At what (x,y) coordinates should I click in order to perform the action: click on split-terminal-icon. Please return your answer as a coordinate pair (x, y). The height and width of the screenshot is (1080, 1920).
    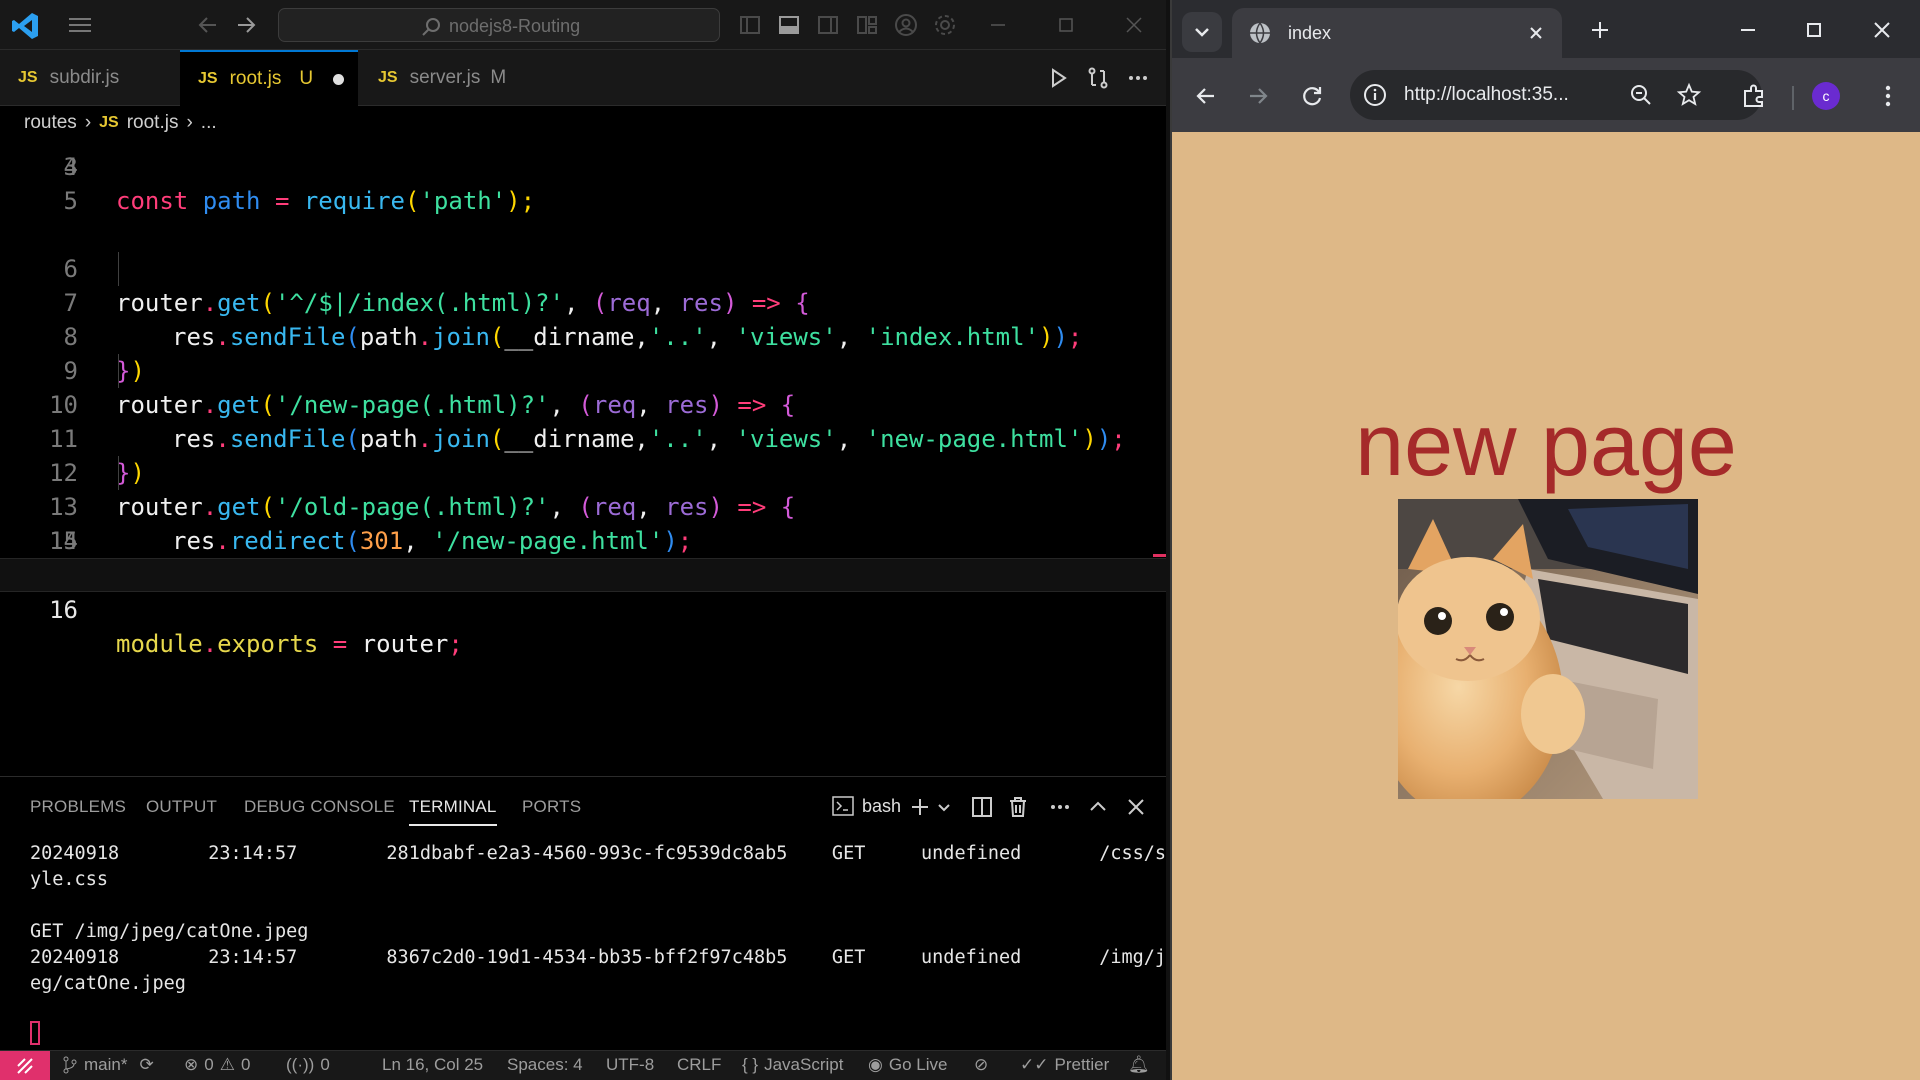
    Looking at the image, I should click on (982, 807).